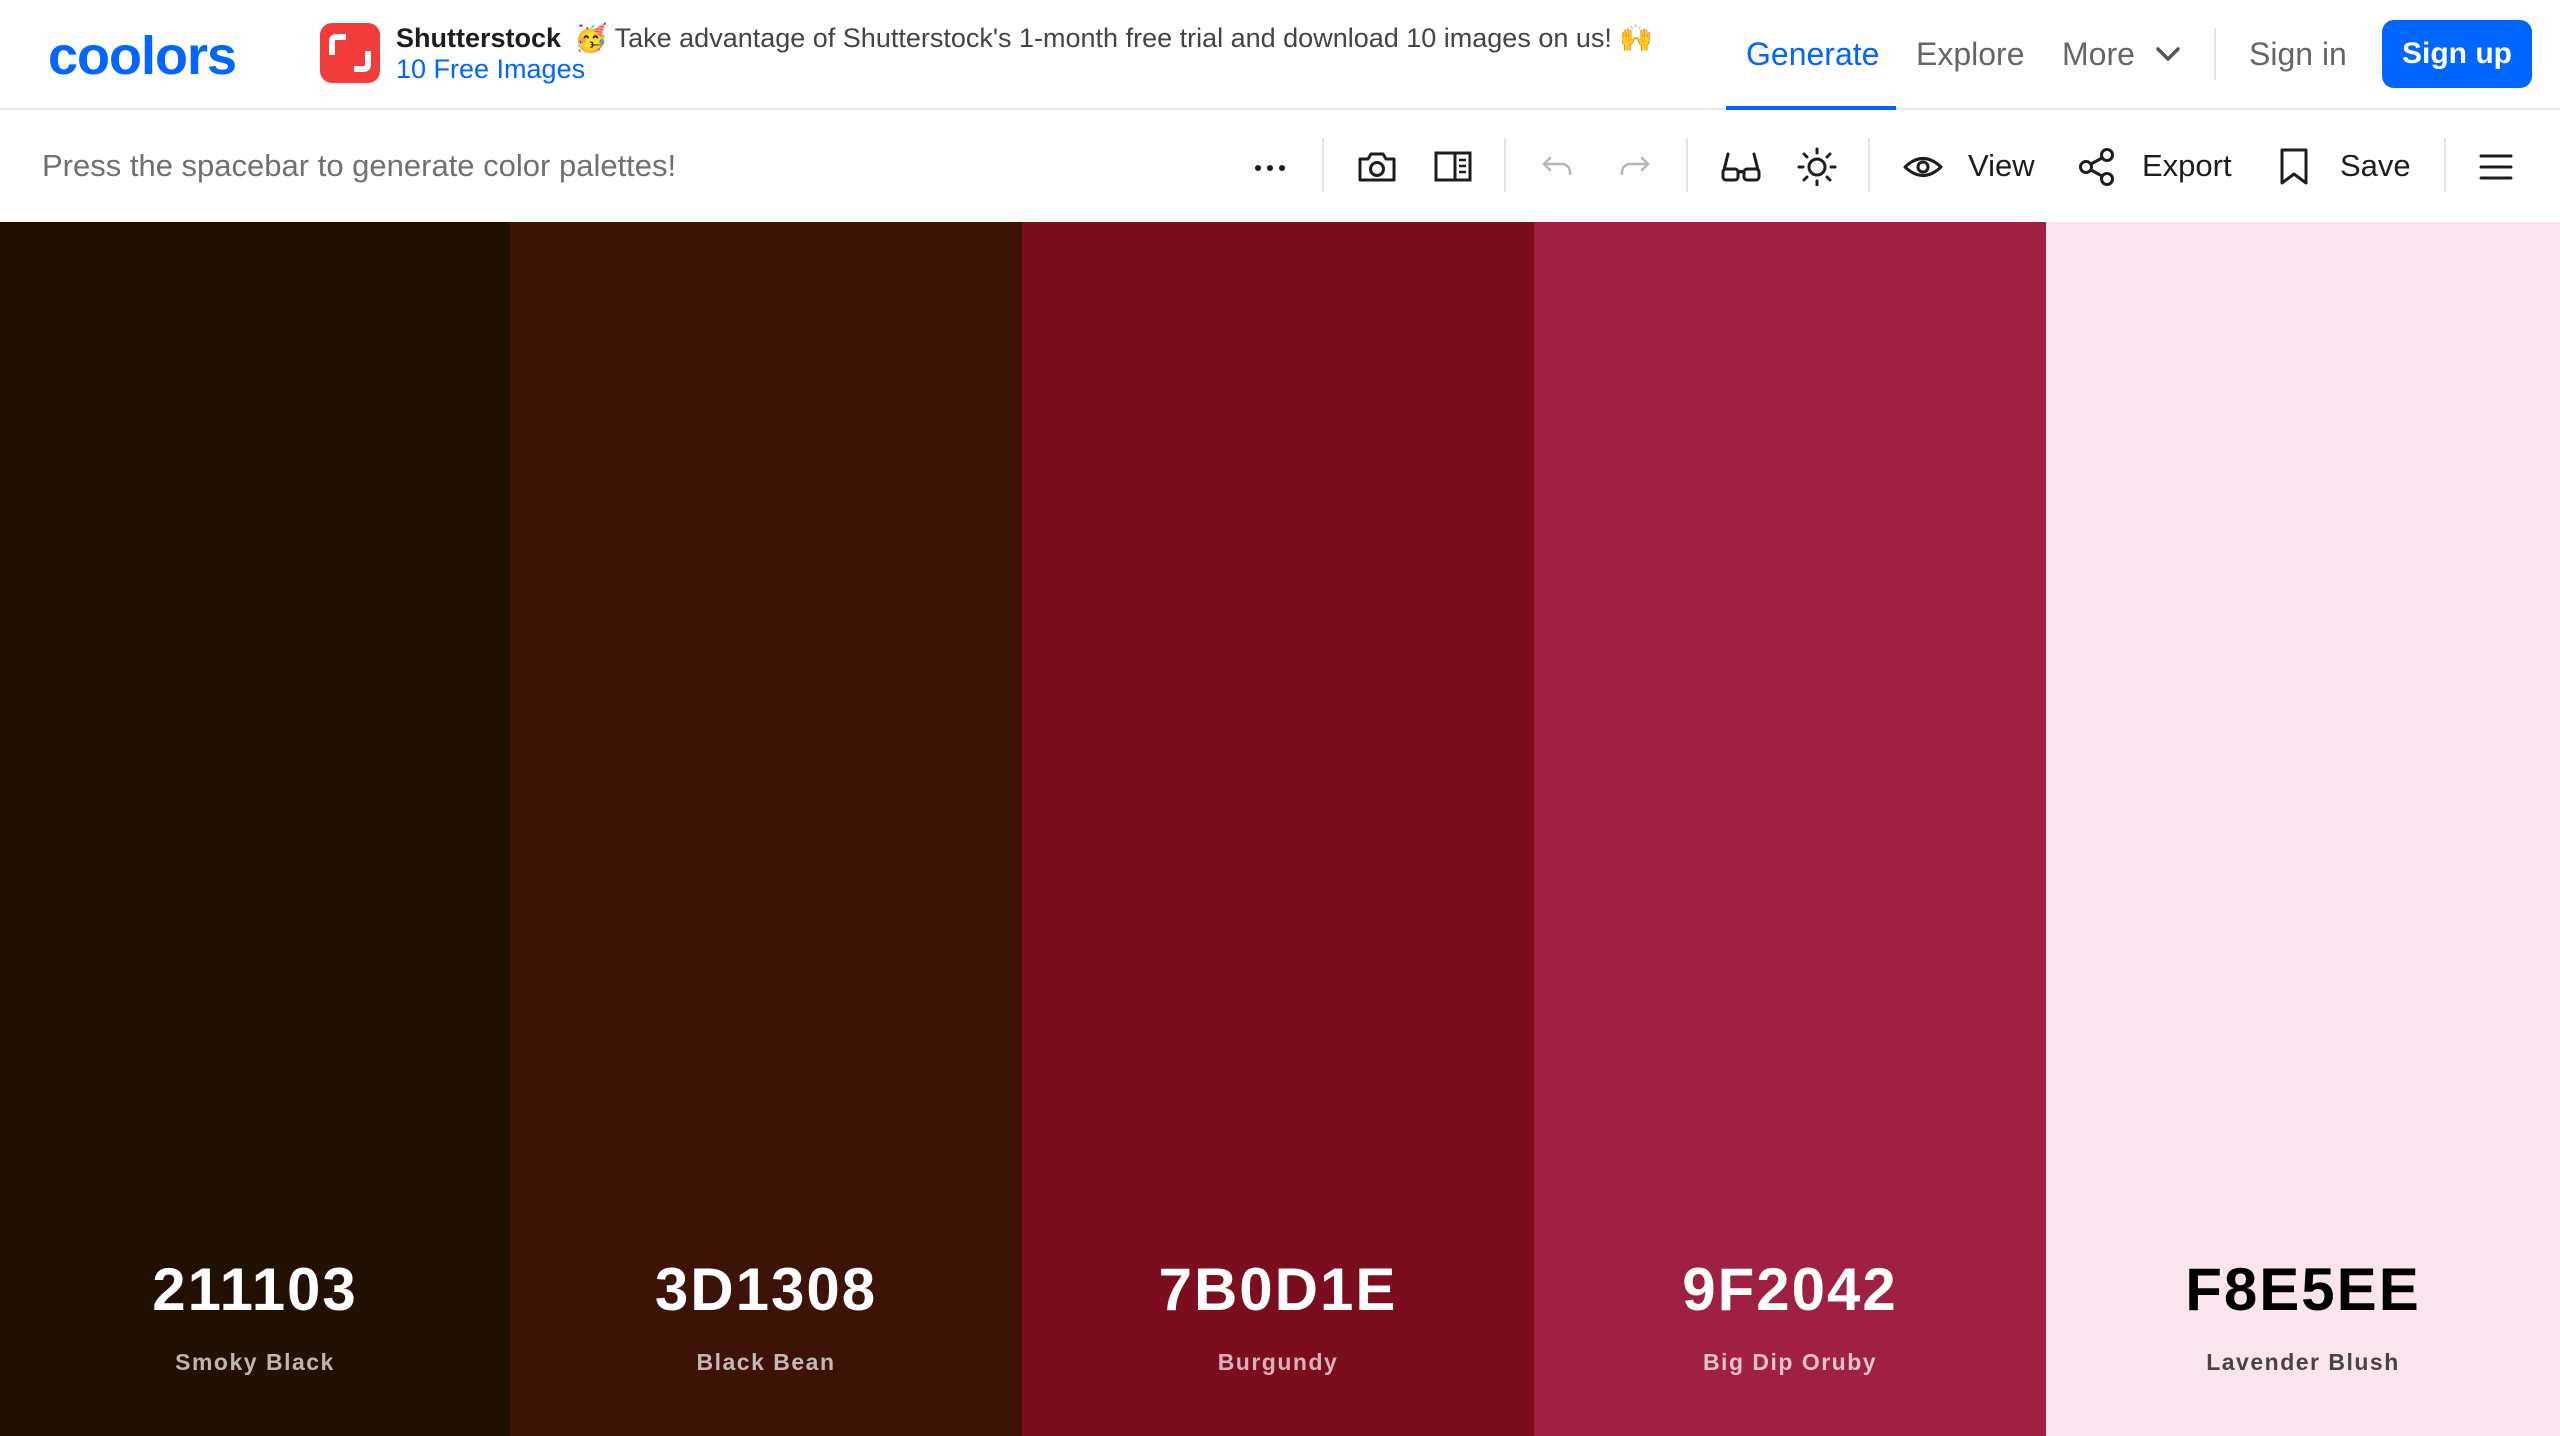 The width and height of the screenshot is (2560, 1436). I want to click on more-options-icon, so click(1270, 166).